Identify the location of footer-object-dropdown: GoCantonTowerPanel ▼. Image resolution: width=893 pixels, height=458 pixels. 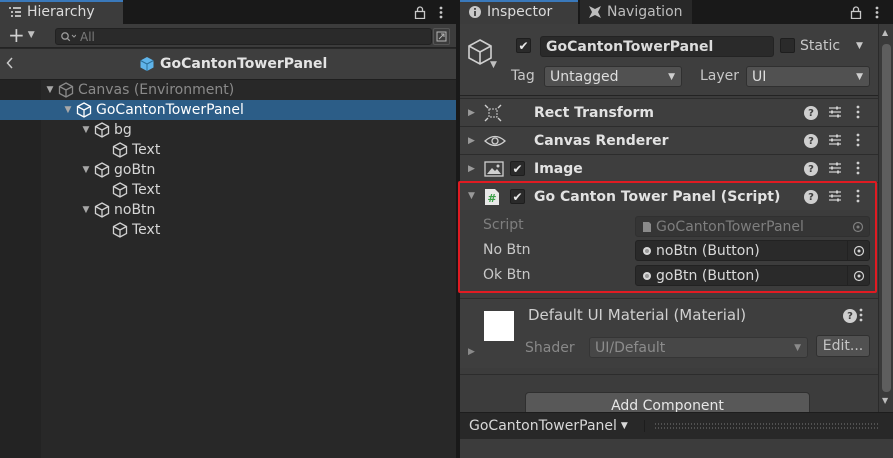
(548, 426).